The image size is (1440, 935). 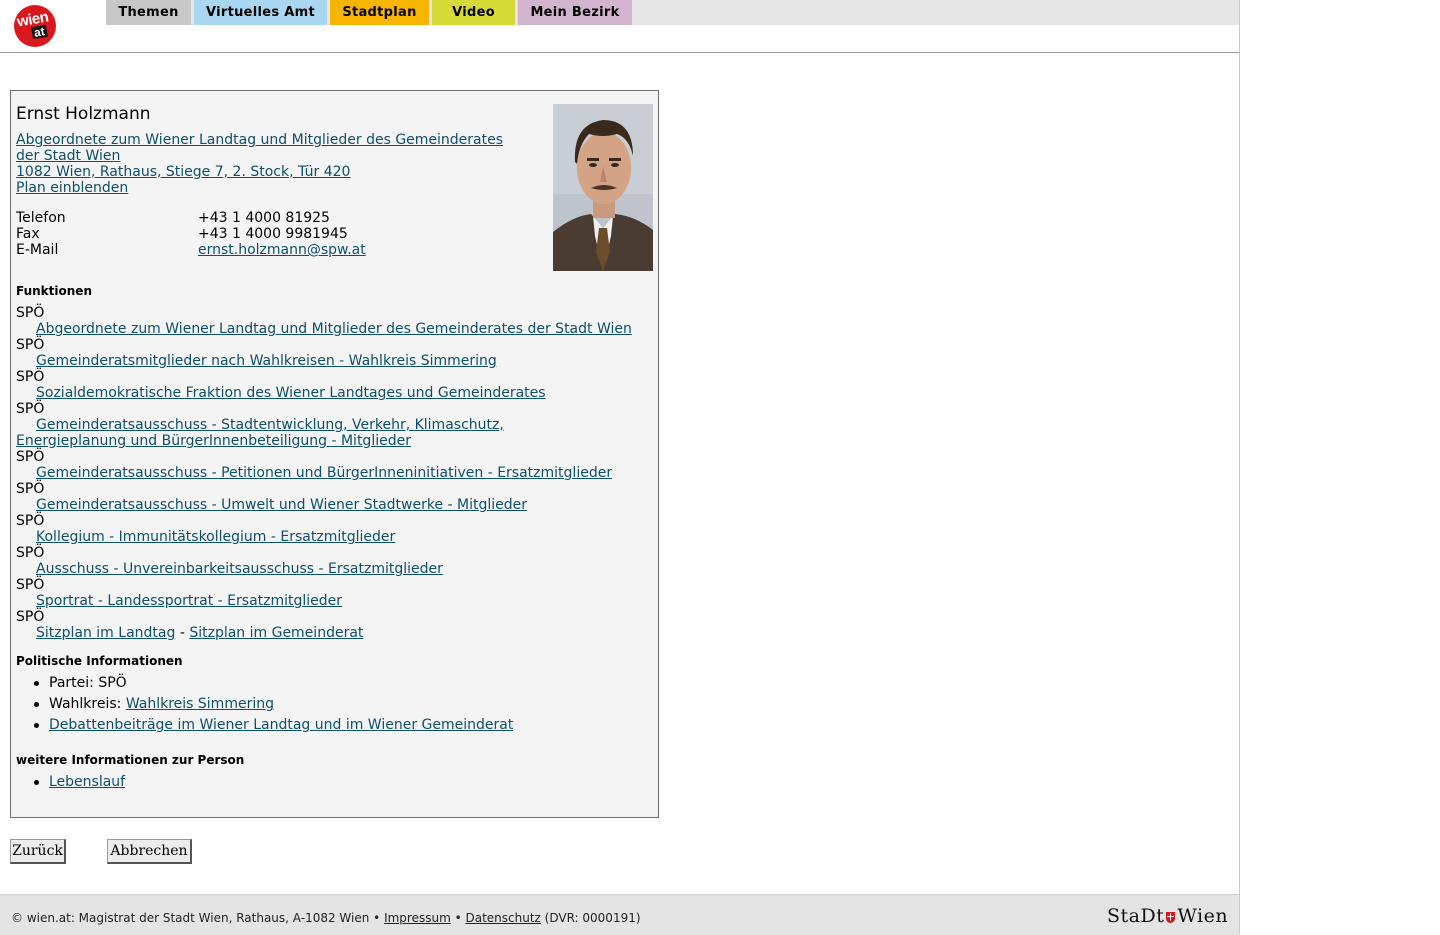 What do you see at coordinates (200, 704) in the screenshot?
I see `district-link: Wahlkreis Simmering` at bounding box center [200, 704].